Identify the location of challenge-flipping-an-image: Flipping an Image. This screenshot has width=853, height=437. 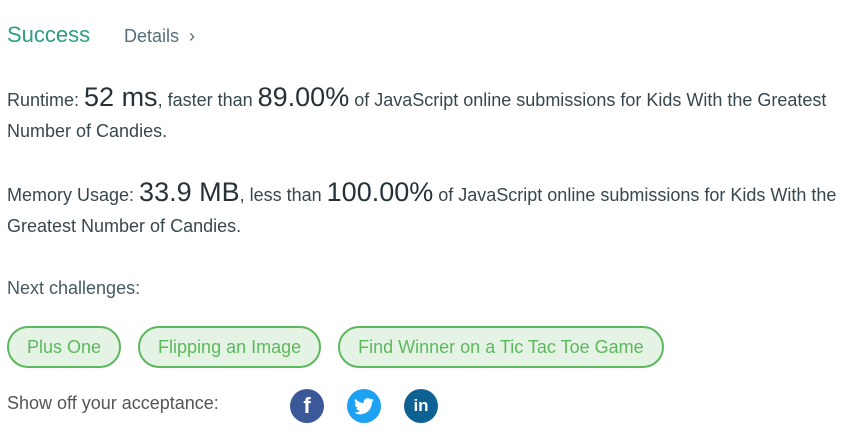
(230, 347).